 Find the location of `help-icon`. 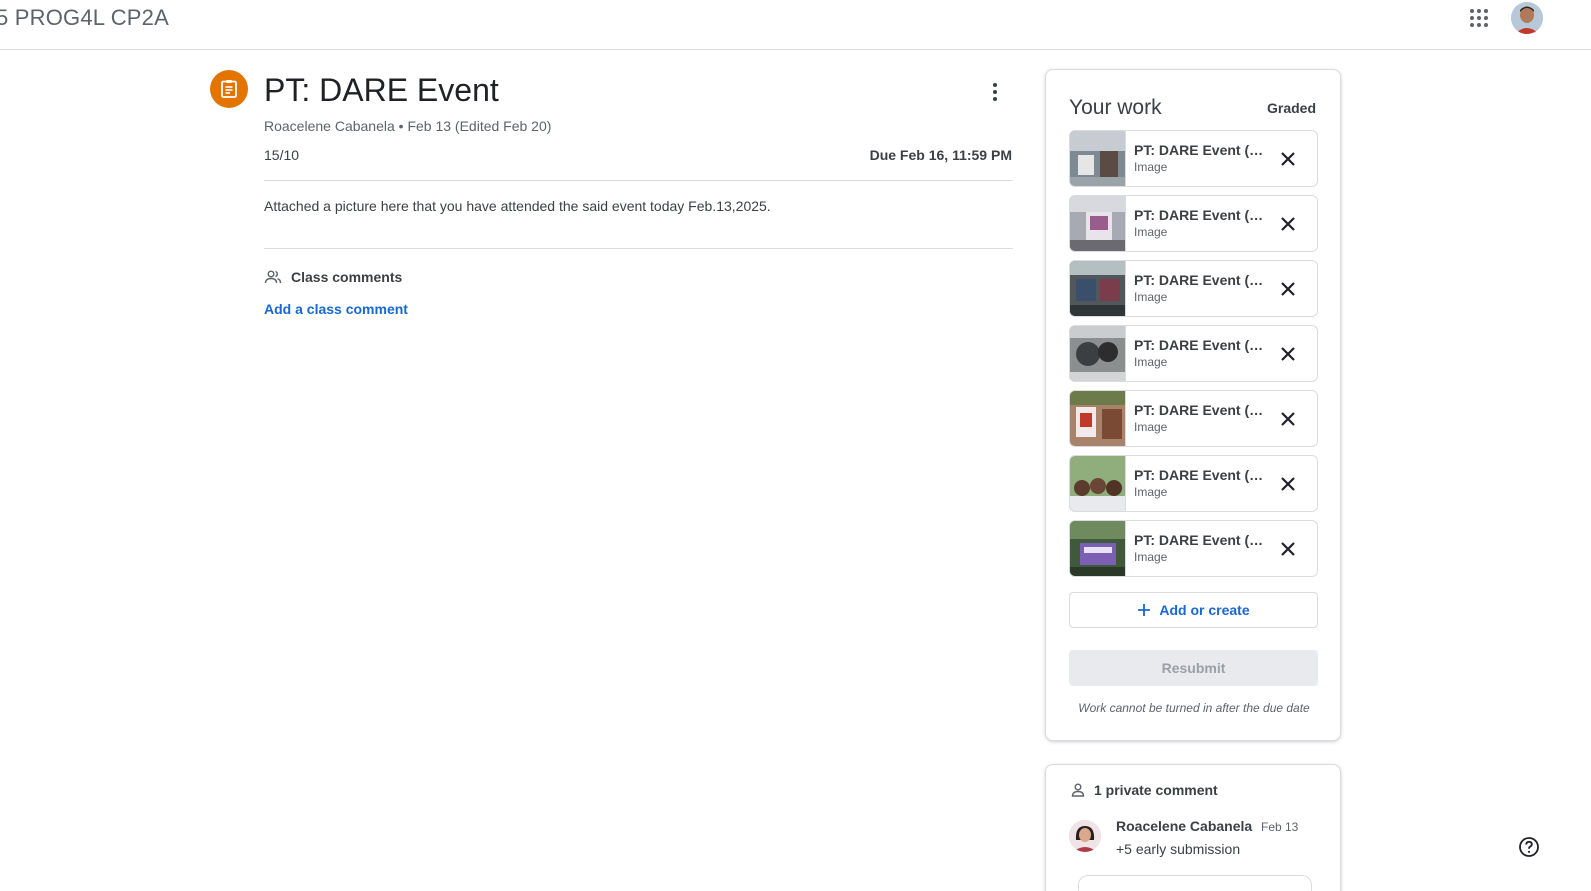

help-icon is located at coordinates (1529, 847).